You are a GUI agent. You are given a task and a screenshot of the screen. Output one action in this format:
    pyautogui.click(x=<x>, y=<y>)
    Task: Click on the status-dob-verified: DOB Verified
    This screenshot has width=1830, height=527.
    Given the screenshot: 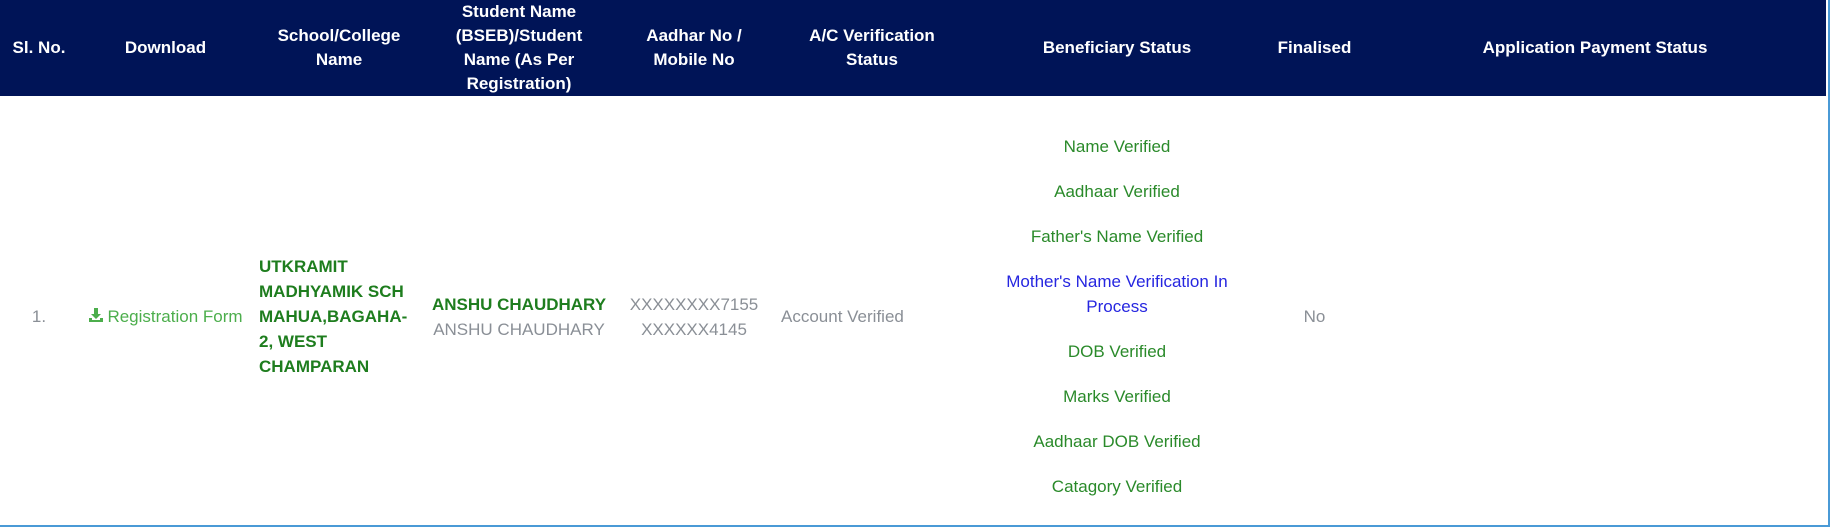 What is the action you would take?
    pyautogui.click(x=1117, y=351)
    